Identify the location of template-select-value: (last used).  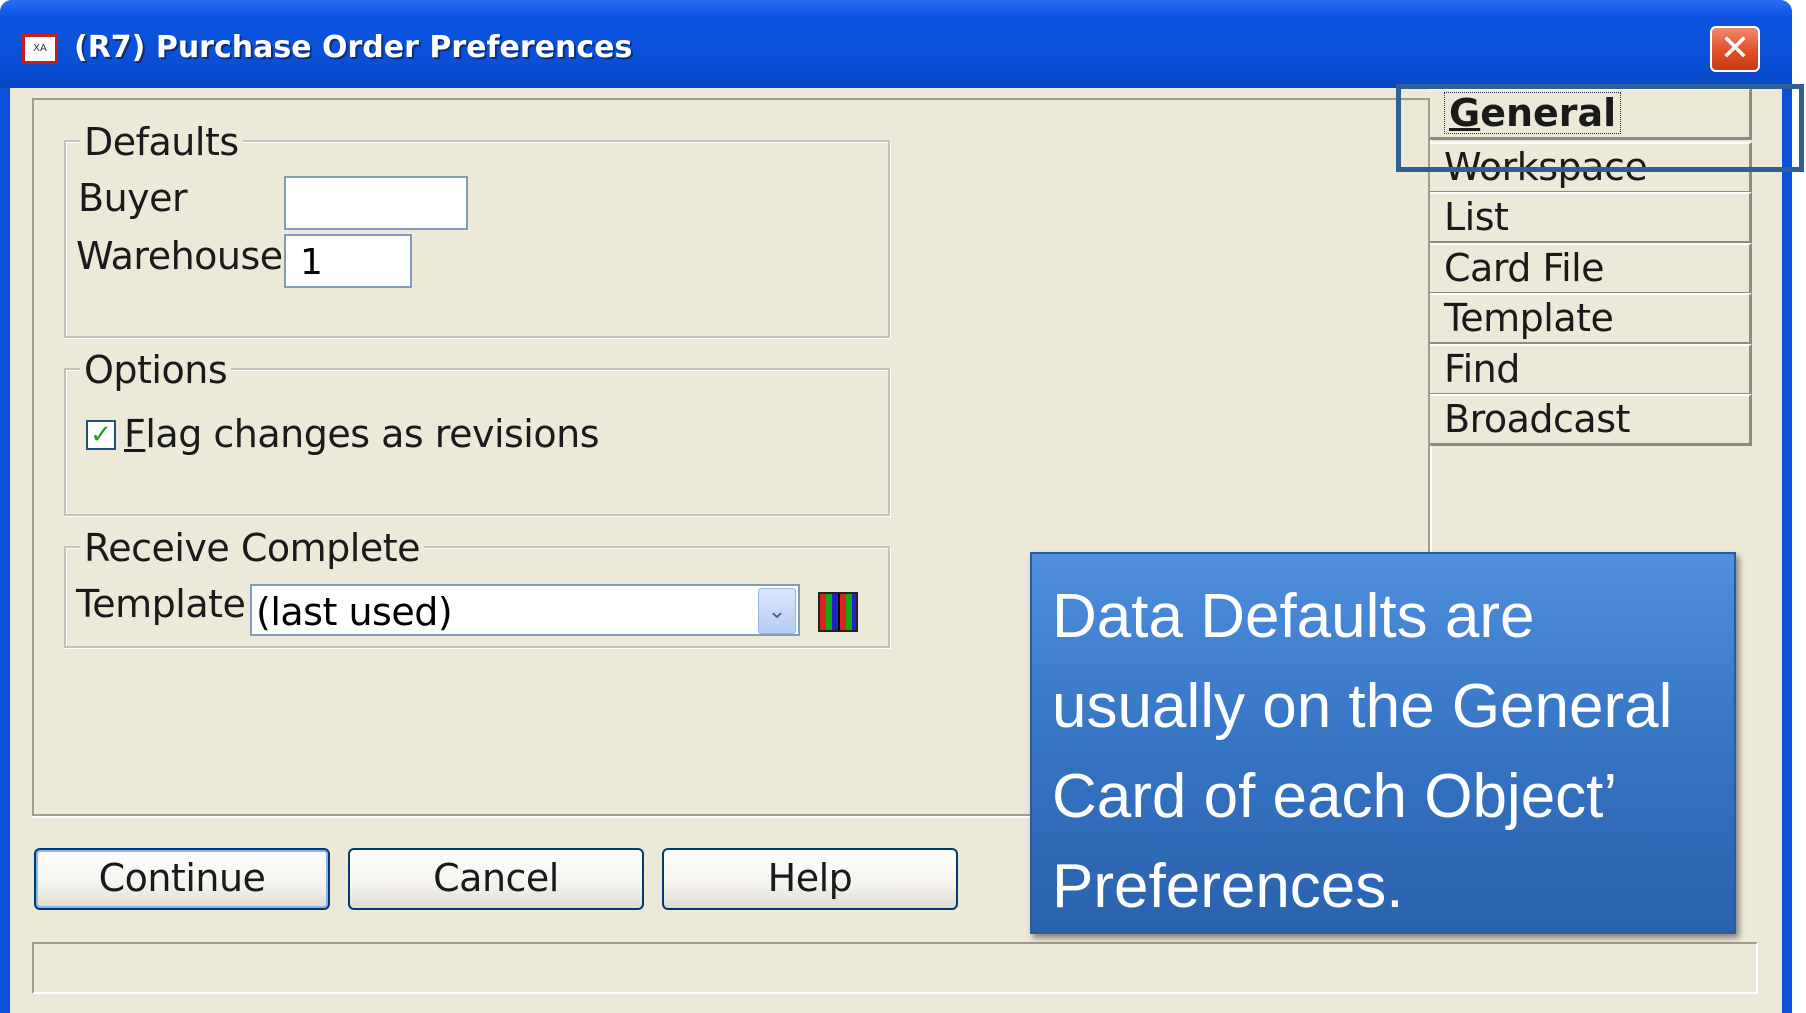
(354, 612).